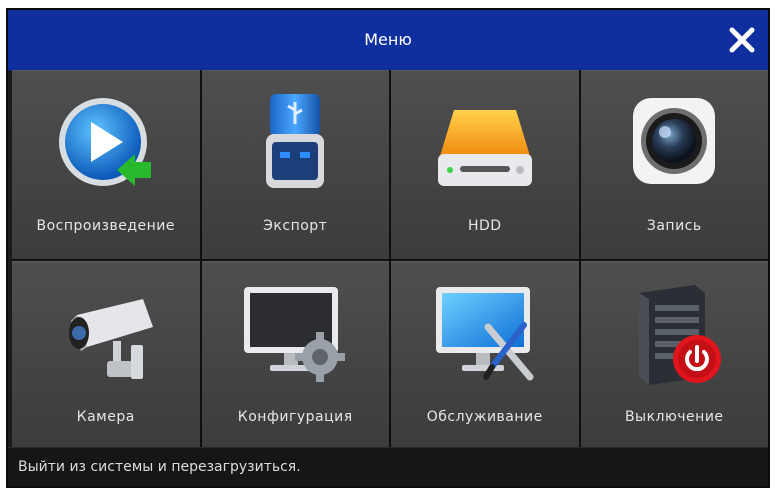  Describe the element at coordinates (295, 417) in the screenshot. I see `tile-label: Конфигурация` at that location.